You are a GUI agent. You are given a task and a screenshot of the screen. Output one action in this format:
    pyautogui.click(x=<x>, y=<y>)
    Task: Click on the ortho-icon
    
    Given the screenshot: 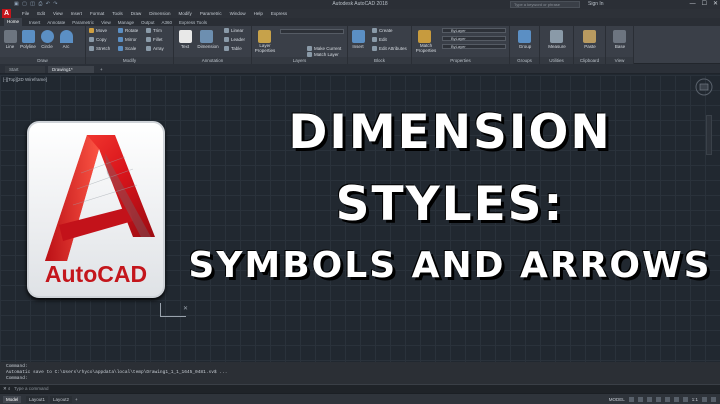 What is the action you would take?
    pyautogui.click(x=649, y=399)
    